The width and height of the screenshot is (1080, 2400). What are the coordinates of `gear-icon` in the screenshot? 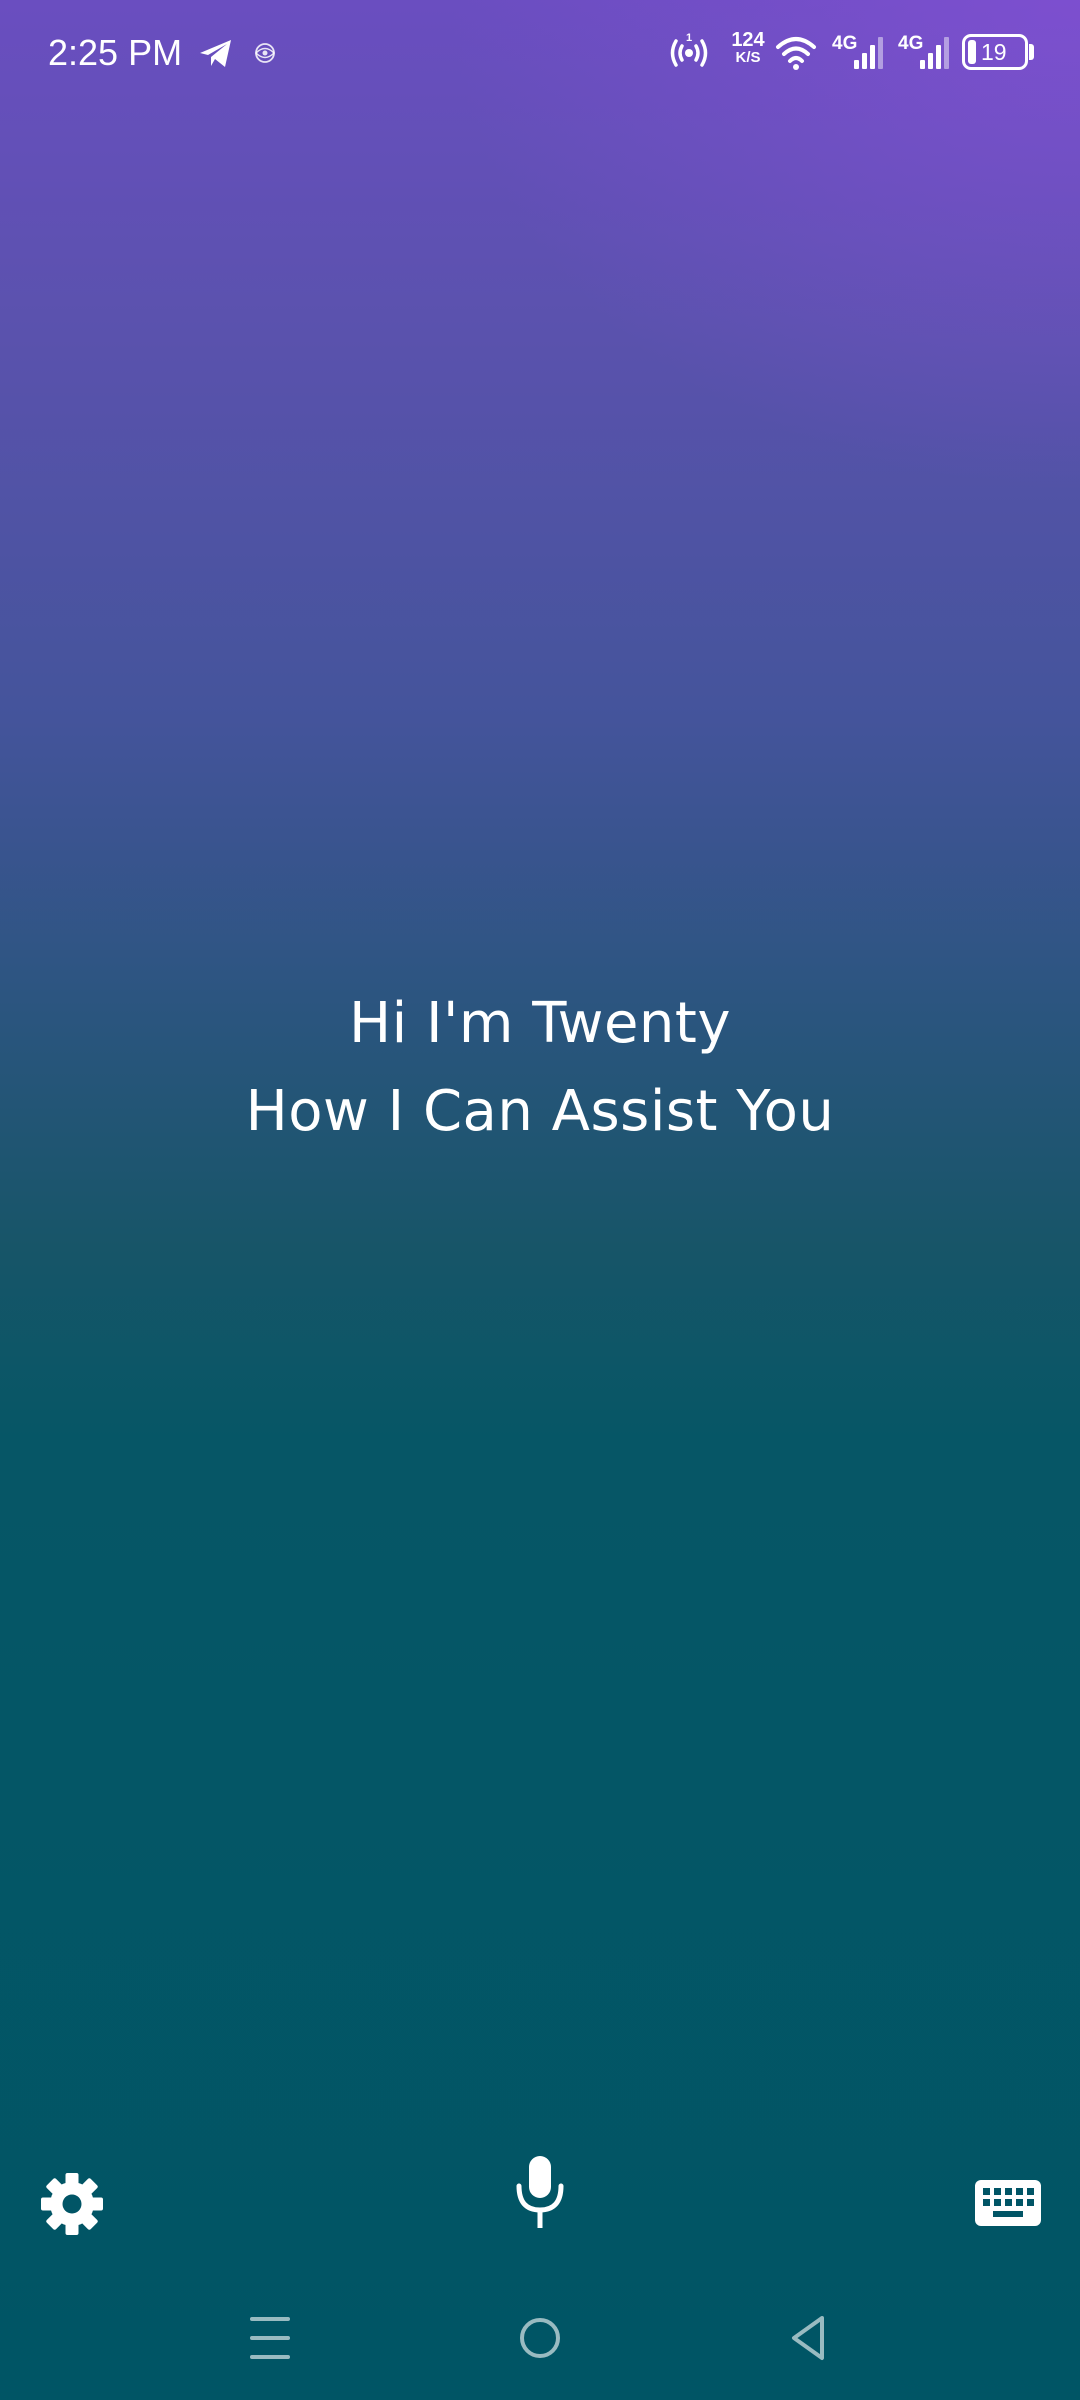 It's located at (72, 2204).